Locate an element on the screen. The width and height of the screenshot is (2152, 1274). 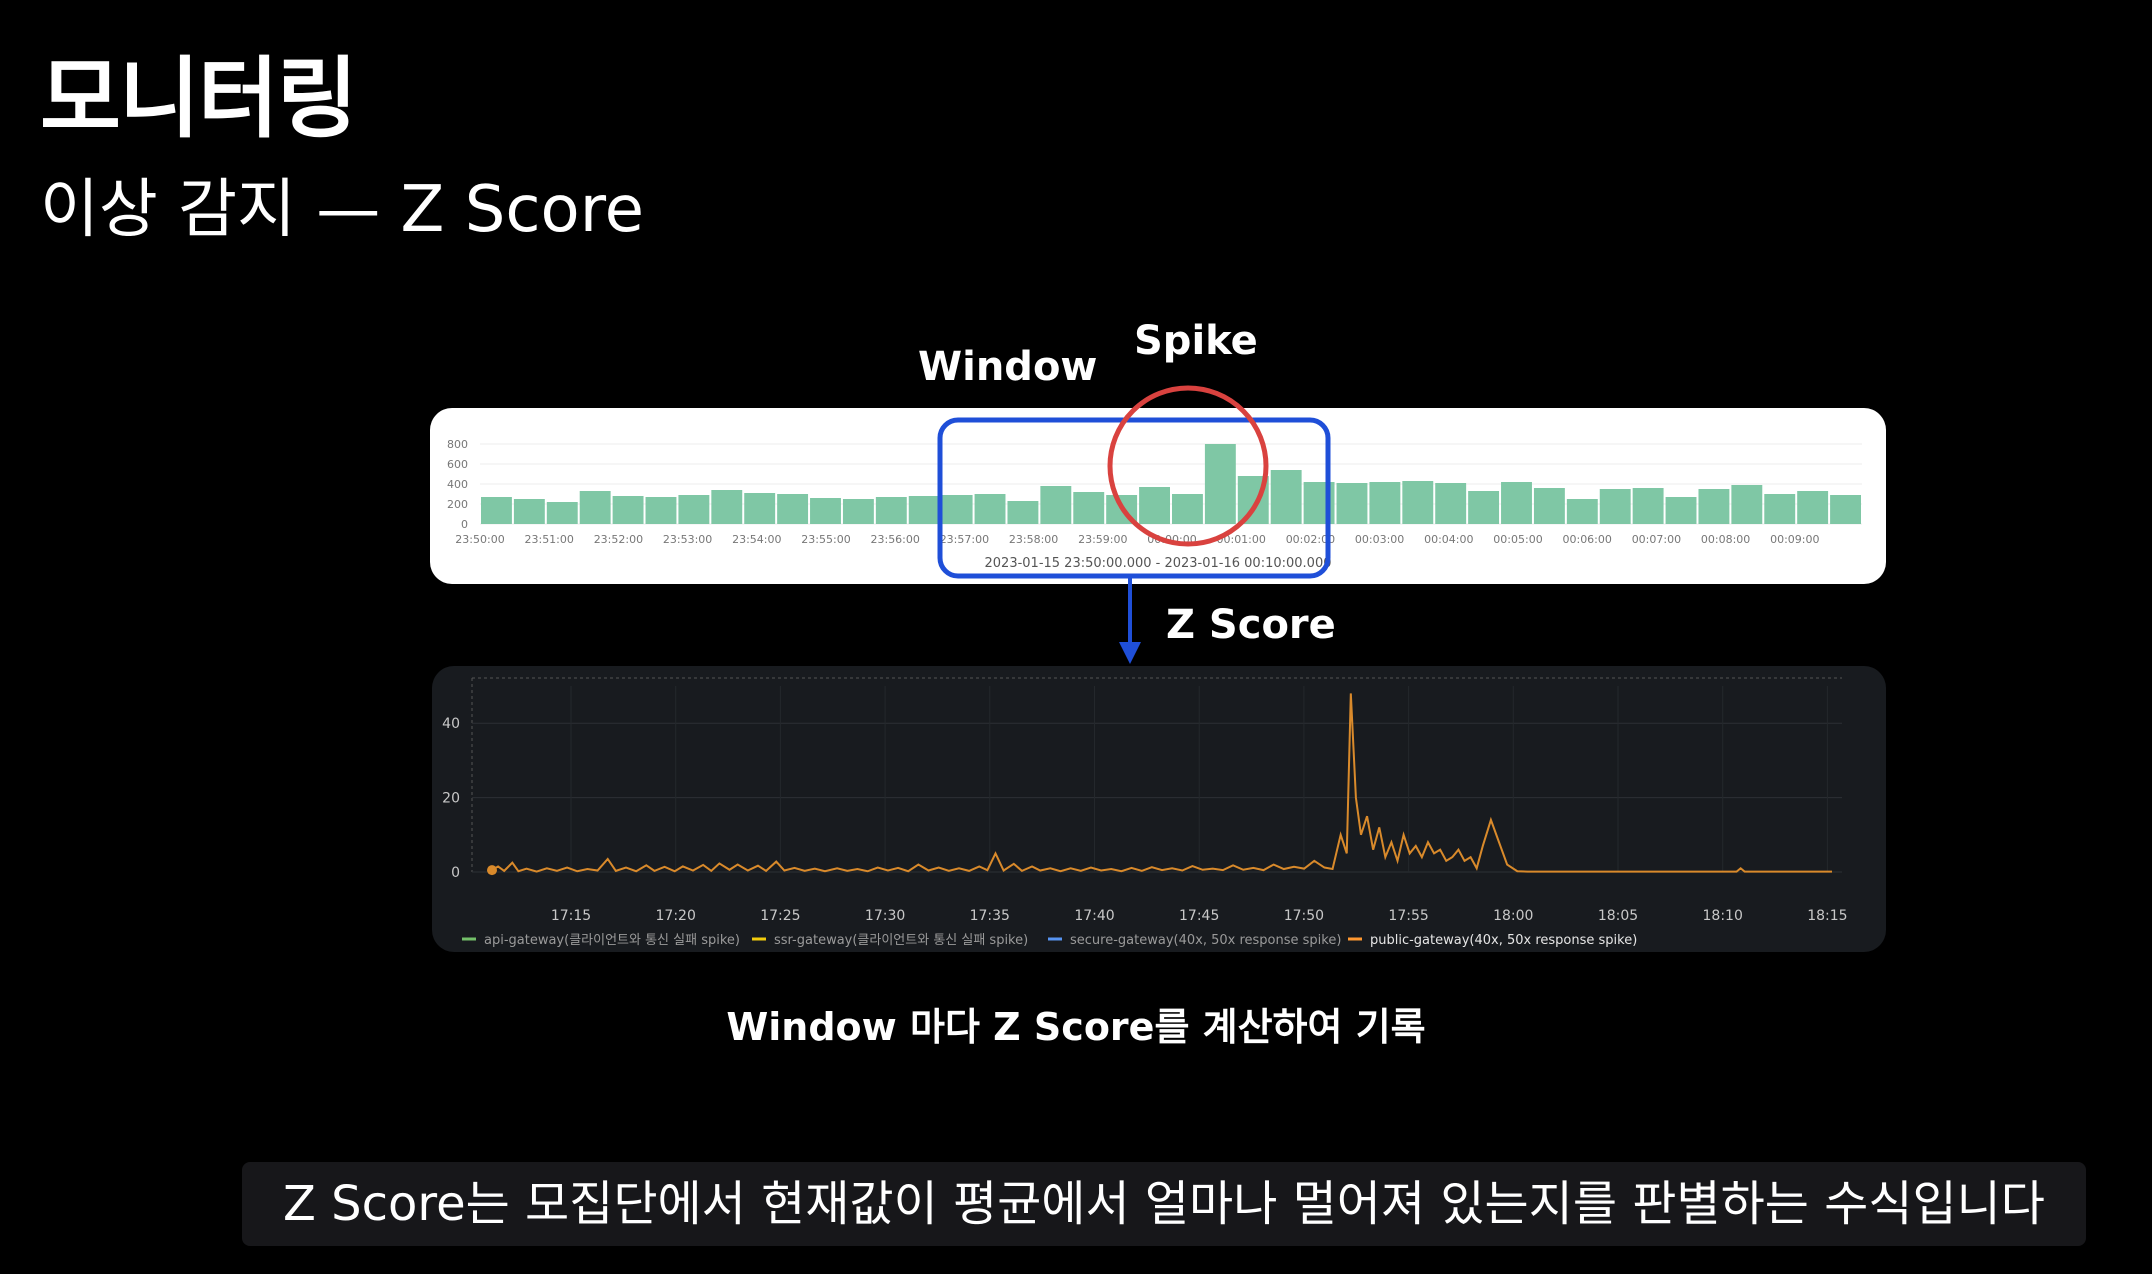
hist-xtick: 00:03:00 is located at coordinates (1379, 539).